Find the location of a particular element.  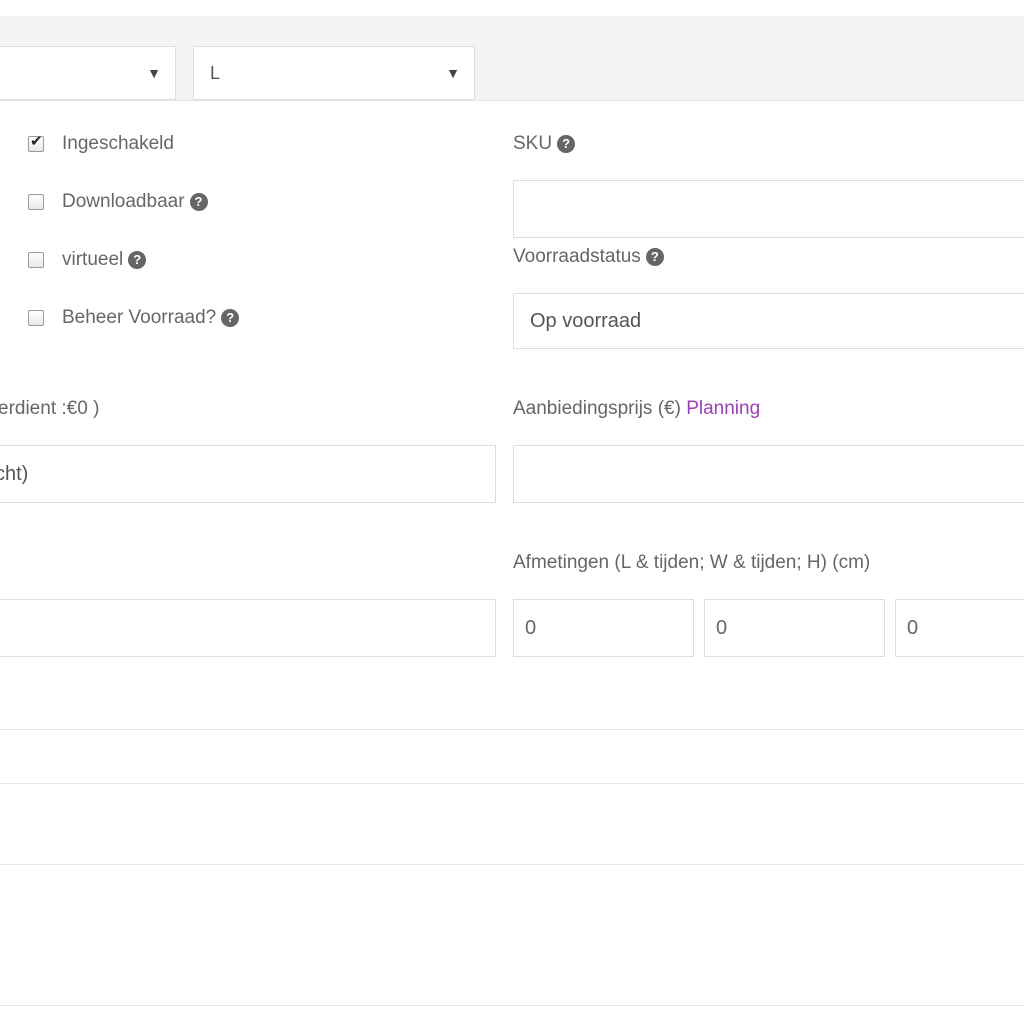

stock-status-label-group: Voorraadstatus? is located at coordinates (588, 257).